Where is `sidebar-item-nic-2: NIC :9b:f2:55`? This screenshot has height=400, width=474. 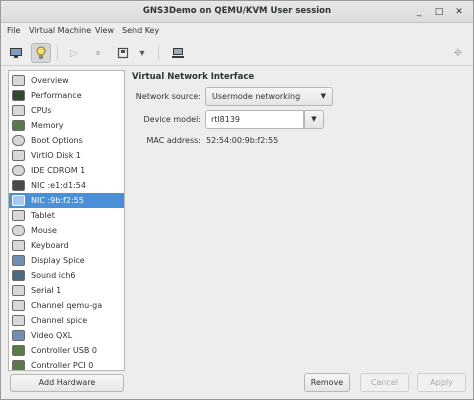 sidebar-item-nic-2: NIC :9b:f2:55 is located at coordinates (66, 200).